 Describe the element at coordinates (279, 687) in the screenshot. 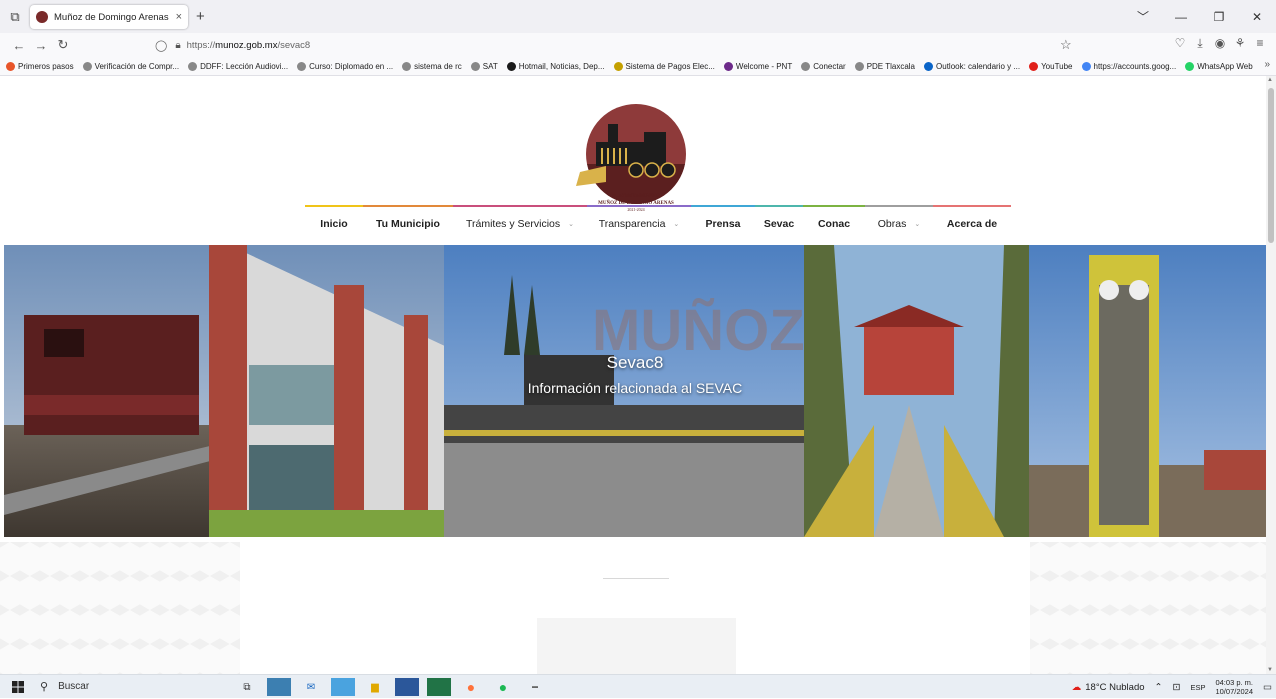

I see `calculator-icon` at that location.